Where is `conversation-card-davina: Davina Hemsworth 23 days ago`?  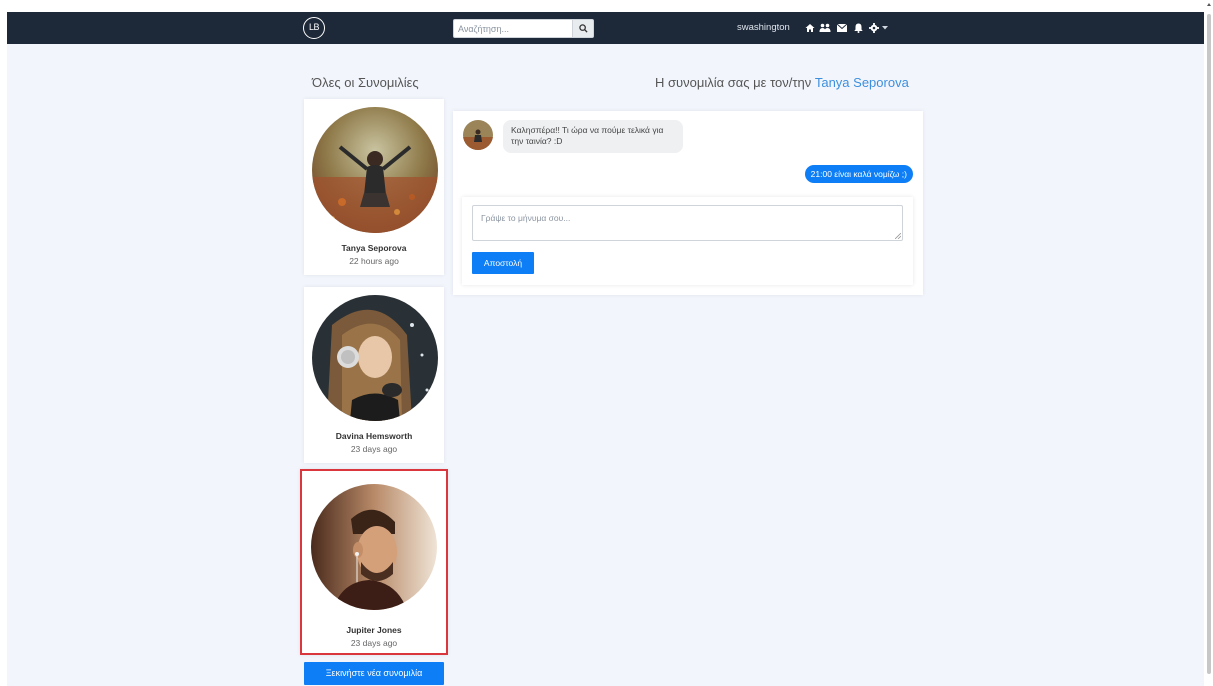
conversation-card-davina: Davina Hemsworth 23 days ago is located at coordinates (374, 375).